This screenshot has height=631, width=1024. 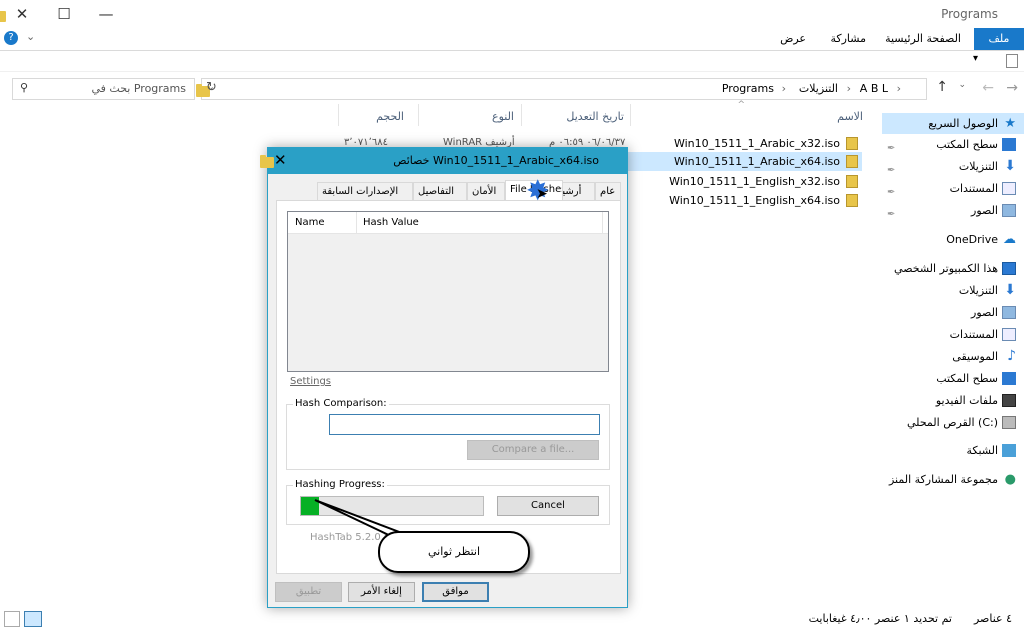 I want to click on cancel-button: إلغاء الأمر, so click(x=381, y=592).